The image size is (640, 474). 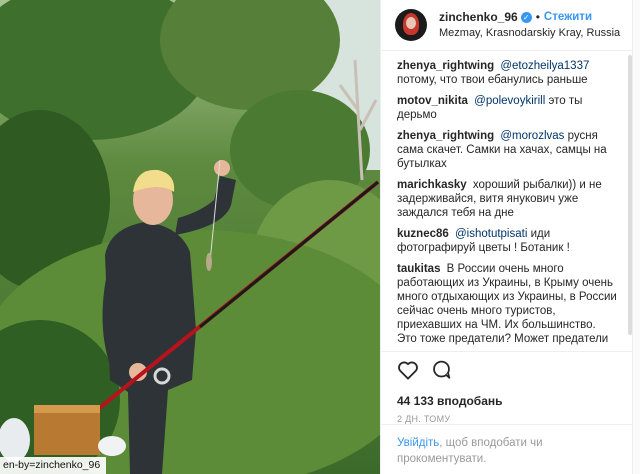 I want to click on header-top-row: zinchenko_96 ✓ • Стежити, so click(x=529, y=17).